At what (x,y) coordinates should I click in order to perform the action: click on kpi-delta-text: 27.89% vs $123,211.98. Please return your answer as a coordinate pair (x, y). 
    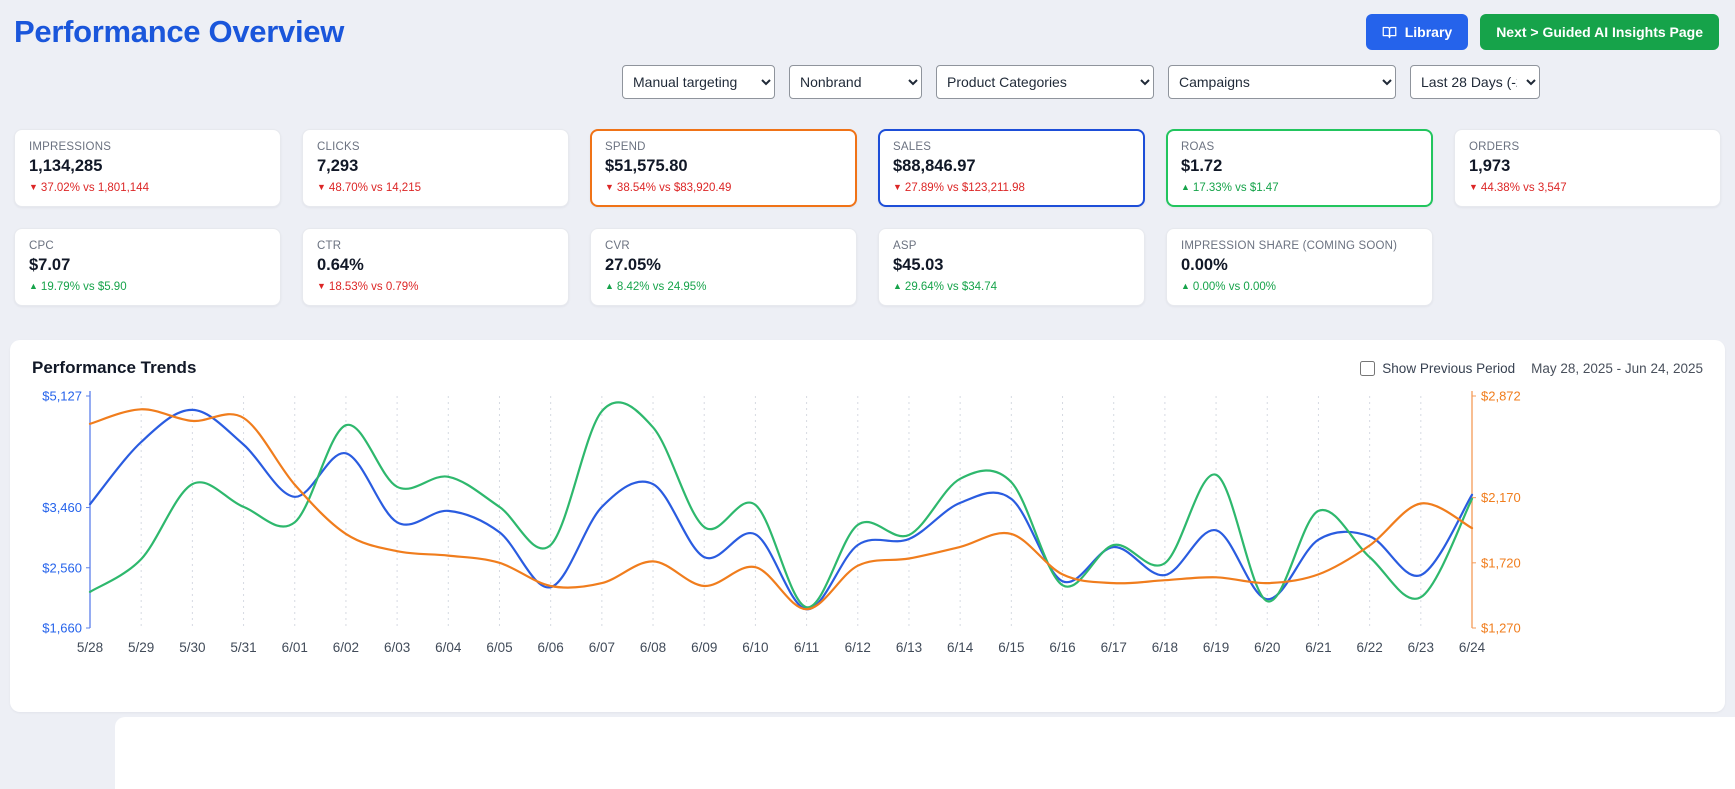
    Looking at the image, I should click on (964, 188).